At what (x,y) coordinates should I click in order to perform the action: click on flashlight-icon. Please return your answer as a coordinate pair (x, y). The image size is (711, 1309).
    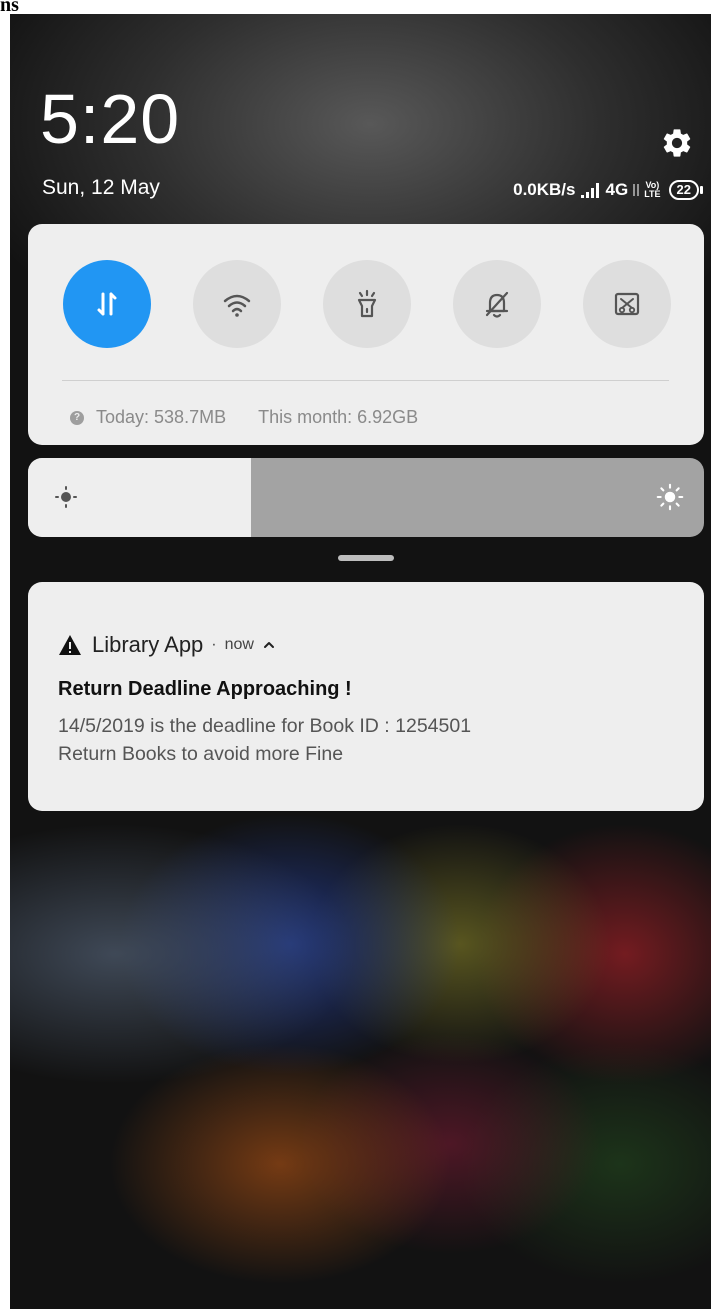
    Looking at the image, I should click on (367, 303).